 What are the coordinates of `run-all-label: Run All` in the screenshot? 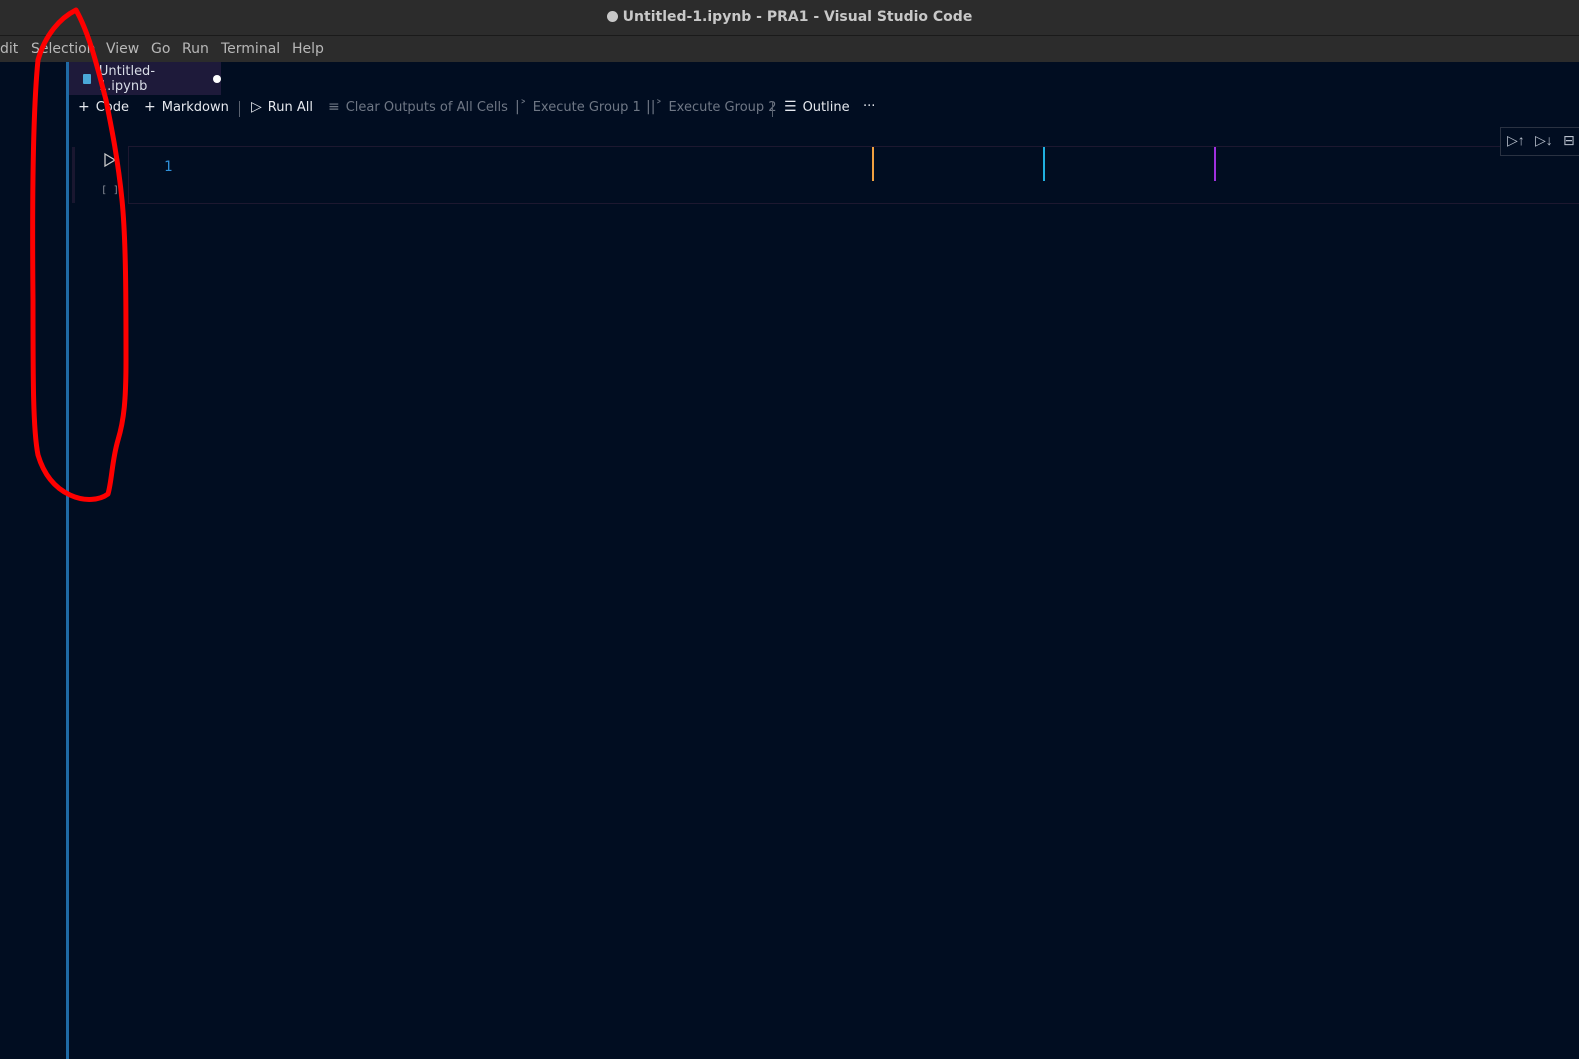 It's located at (290, 107).